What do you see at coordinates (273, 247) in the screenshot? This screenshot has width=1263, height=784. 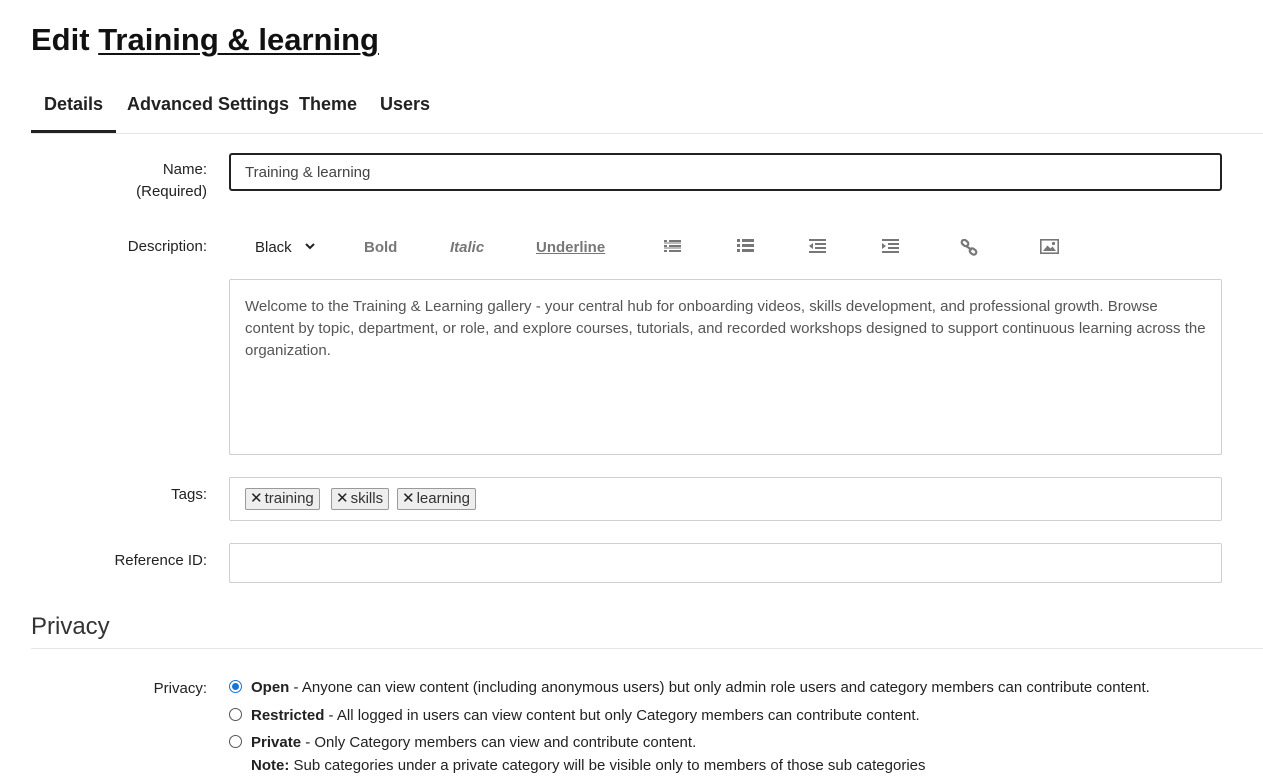 I see `text-color-value: Black` at bounding box center [273, 247].